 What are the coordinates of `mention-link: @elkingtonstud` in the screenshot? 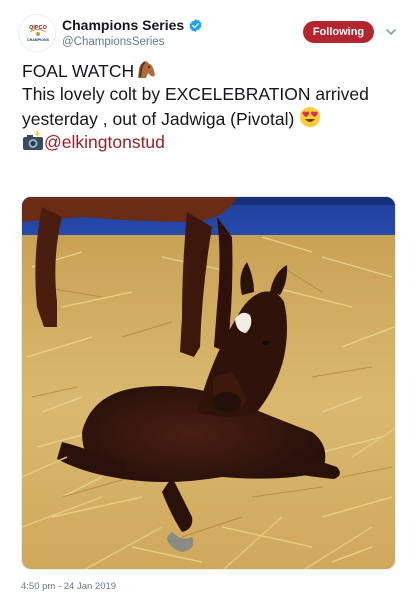 It's located at (104, 142).